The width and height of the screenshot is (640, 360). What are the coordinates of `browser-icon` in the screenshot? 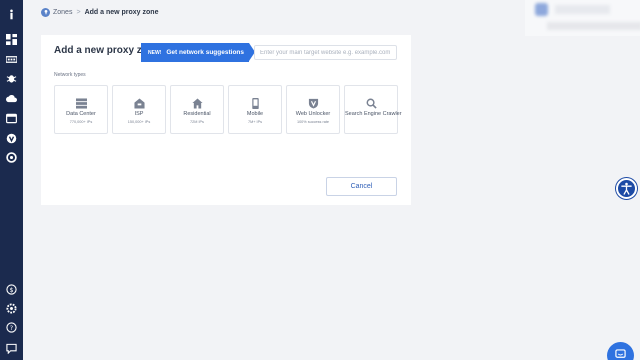 It's located at (11, 118).